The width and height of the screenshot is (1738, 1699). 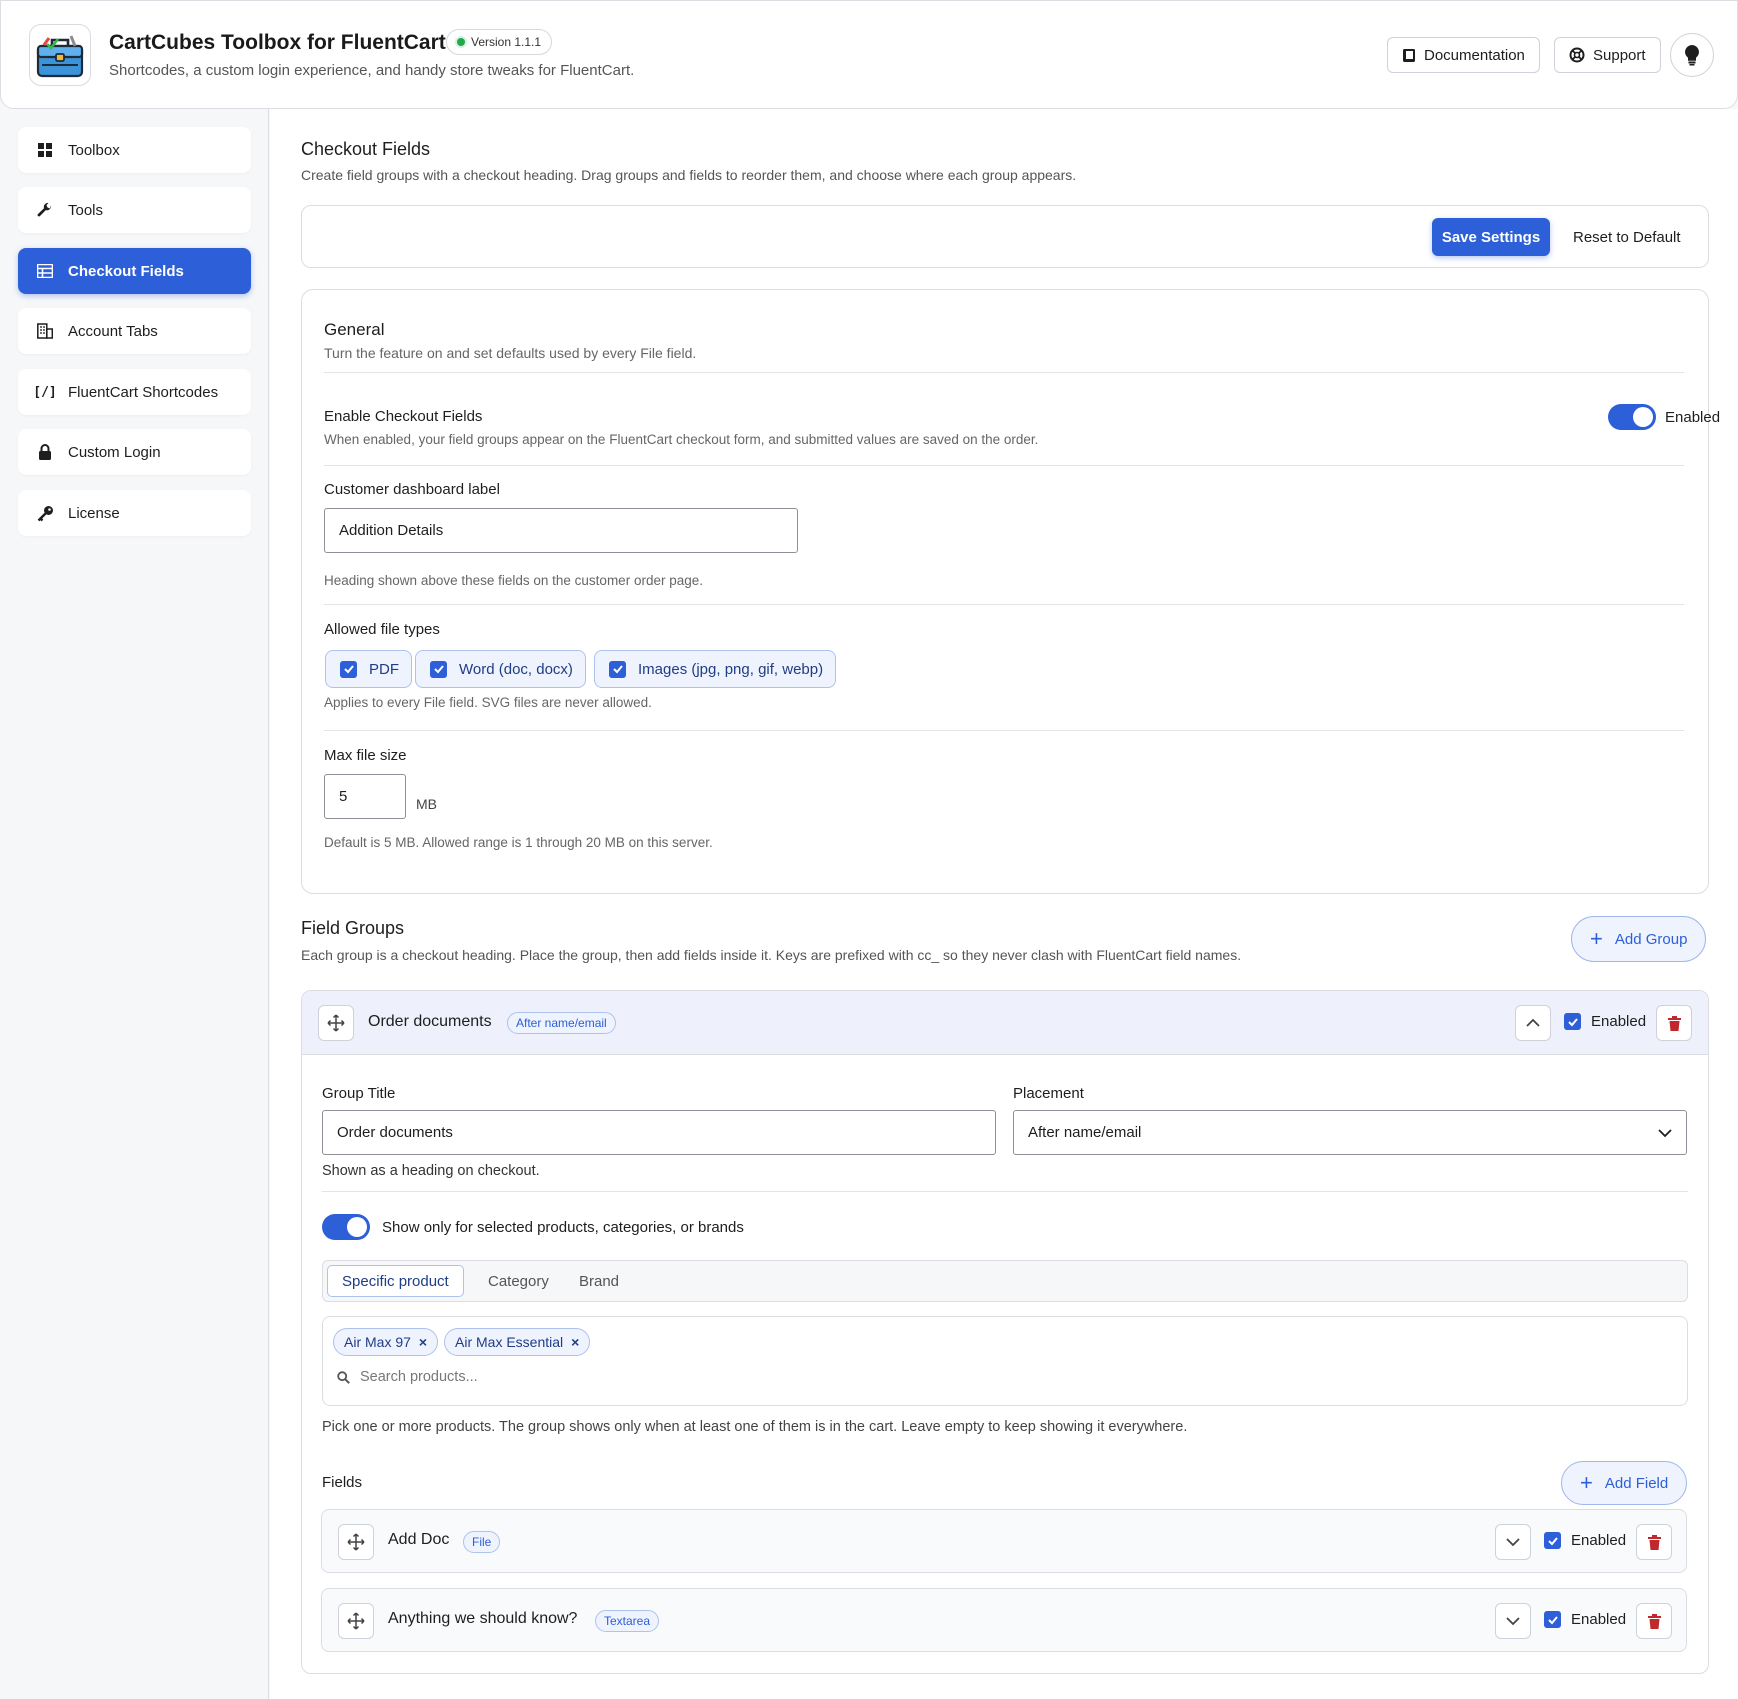 What do you see at coordinates (1005, 1023) in the screenshot?
I see `field-group-header: Order documents After name/email Enabled` at bounding box center [1005, 1023].